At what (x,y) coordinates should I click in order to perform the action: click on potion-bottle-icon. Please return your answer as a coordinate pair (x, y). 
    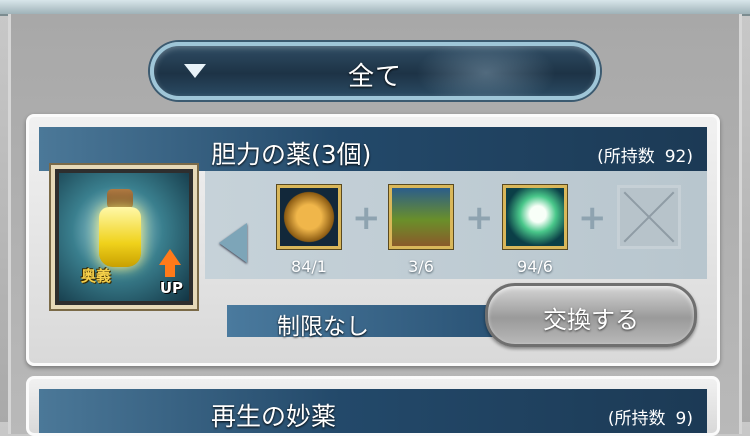
    Looking at the image, I should click on (120, 237).